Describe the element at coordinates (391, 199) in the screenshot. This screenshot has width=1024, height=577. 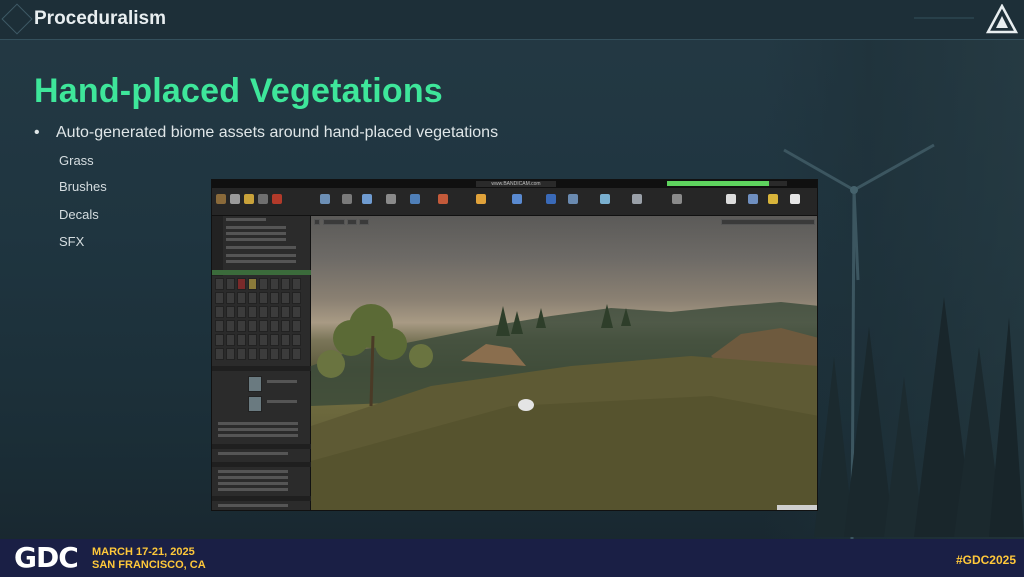
I see `toolbar-settings-icon` at that location.